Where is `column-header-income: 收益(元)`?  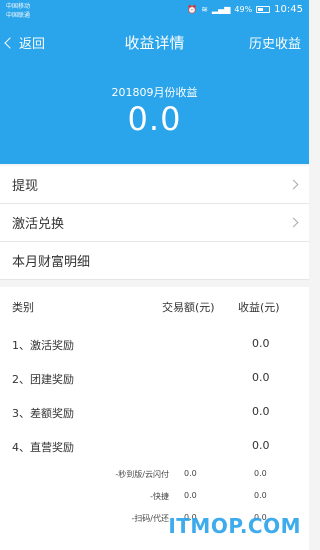
column-header-income: 收益(元) is located at coordinates (259, 307).